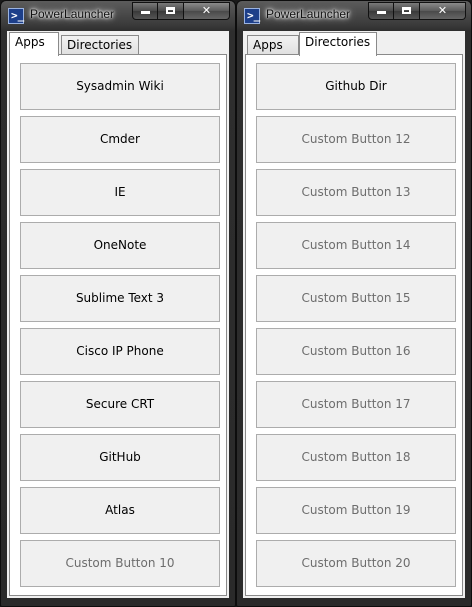 The height and width of the screenshot is (607, 472). I want to click on launcher-button: Custom Button 20, so click(356, 563).